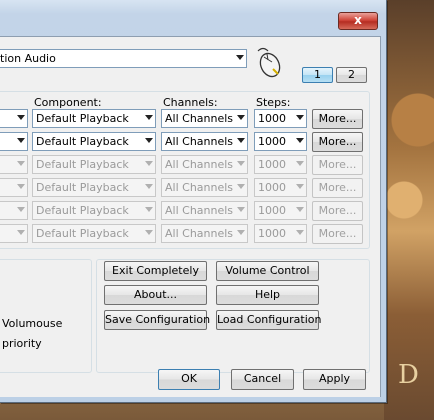  I want to click on page-tab-1: 1, so click(317, 75).